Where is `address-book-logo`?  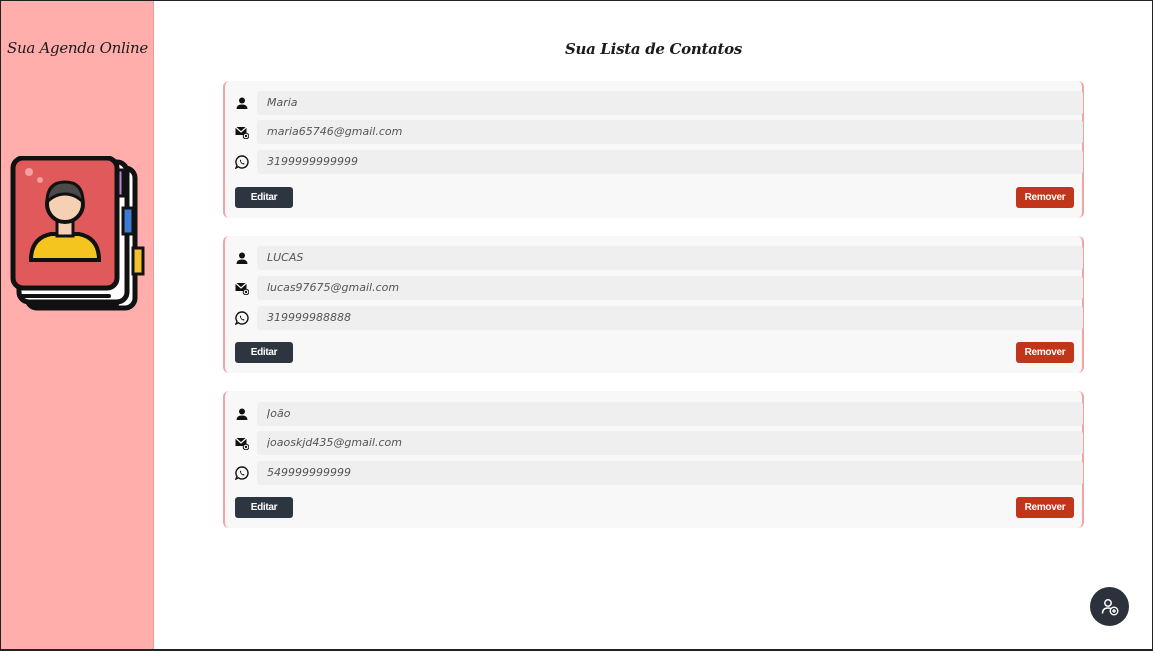 address-book-logo is located at coordinates (77, 233).